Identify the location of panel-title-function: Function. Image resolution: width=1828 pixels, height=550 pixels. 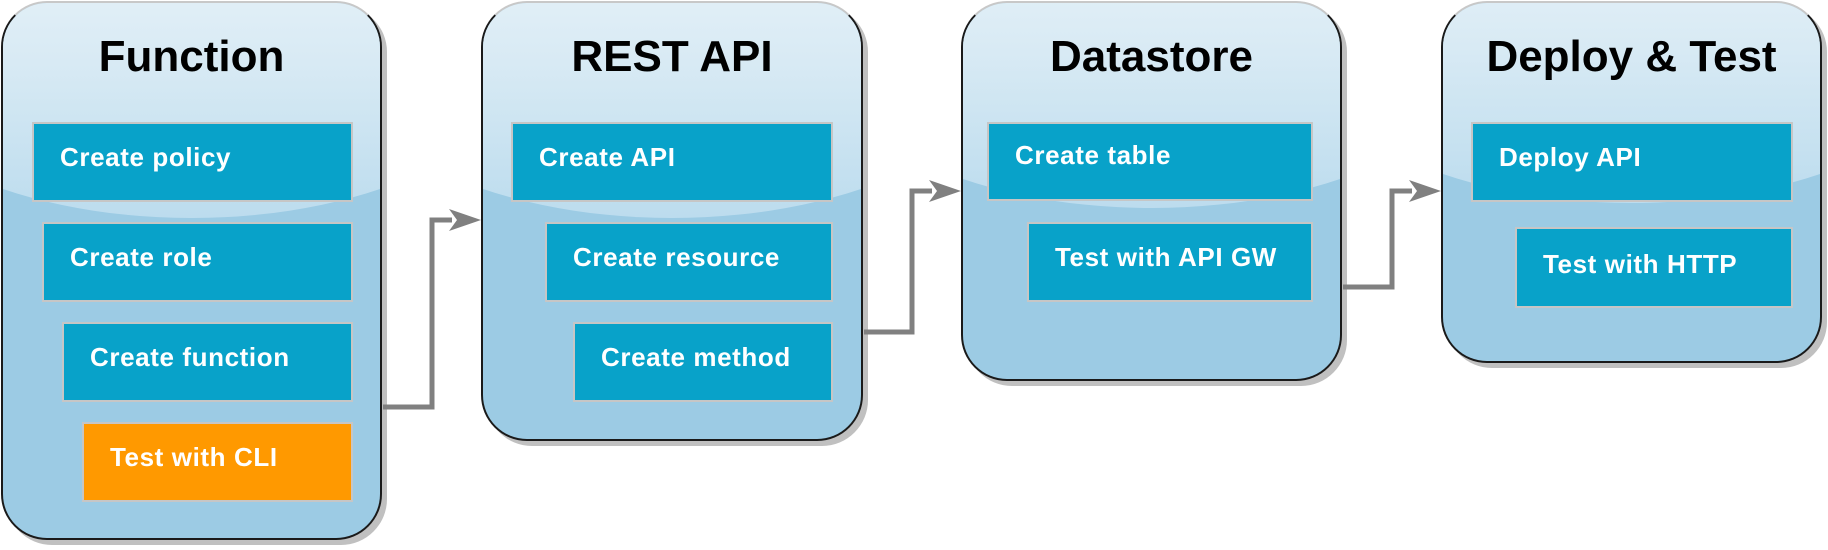
(191, 56).